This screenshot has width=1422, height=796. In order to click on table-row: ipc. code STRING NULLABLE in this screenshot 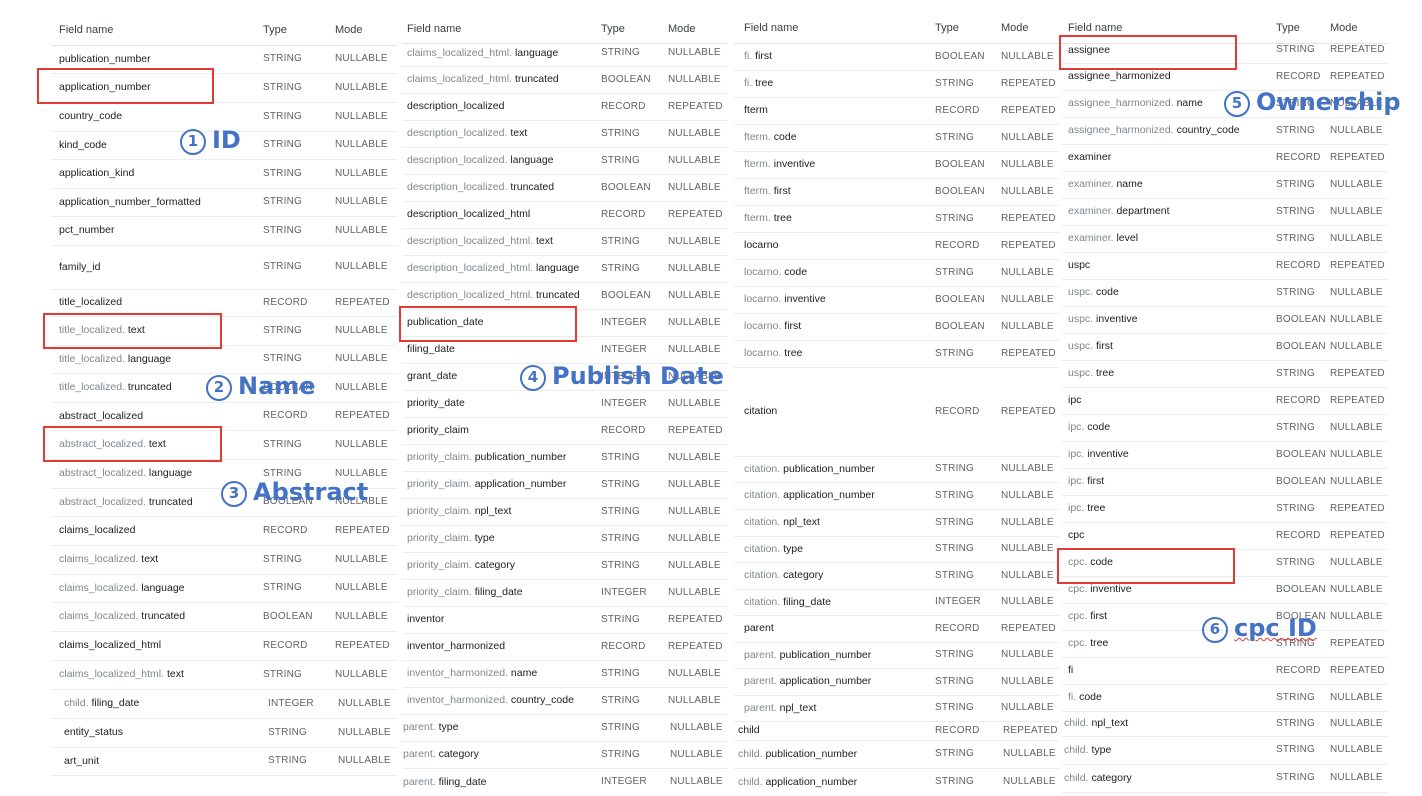, I will do `click(1224, 428)`.